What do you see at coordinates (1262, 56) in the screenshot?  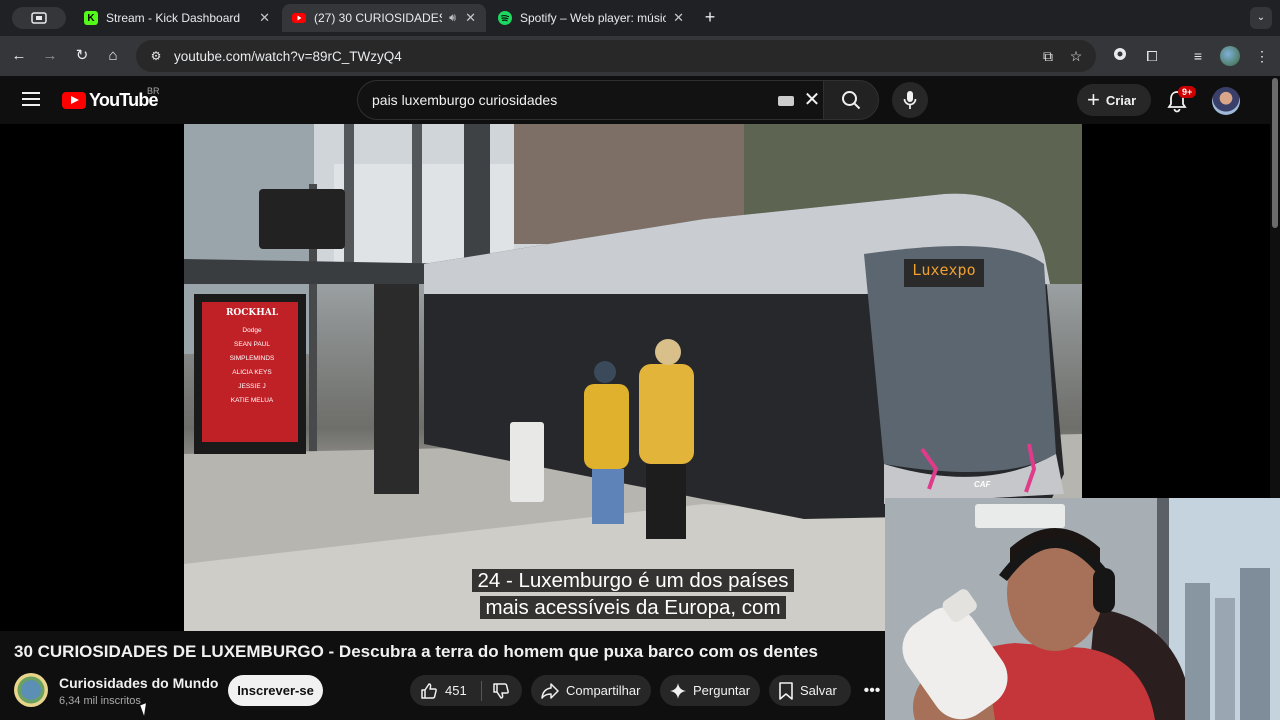 I see `menu-dots-icon: ⋮` at bounding box center [1262, 56].